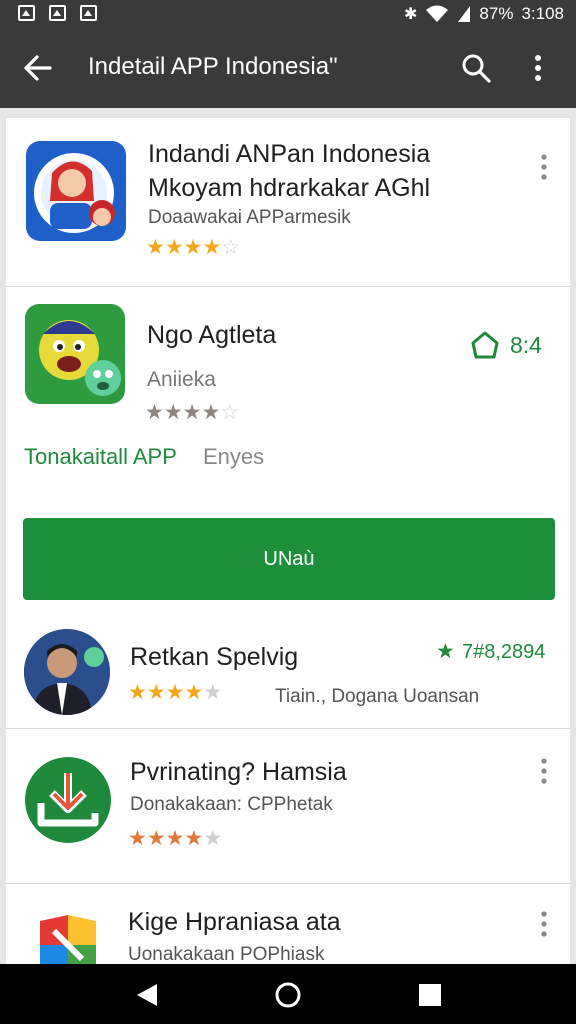 Image resolution: width=576 pixels, height=1024 pixels. Describe the element at coordinates (464, 14) in the screenshot. I see `signal-icon` at that location.